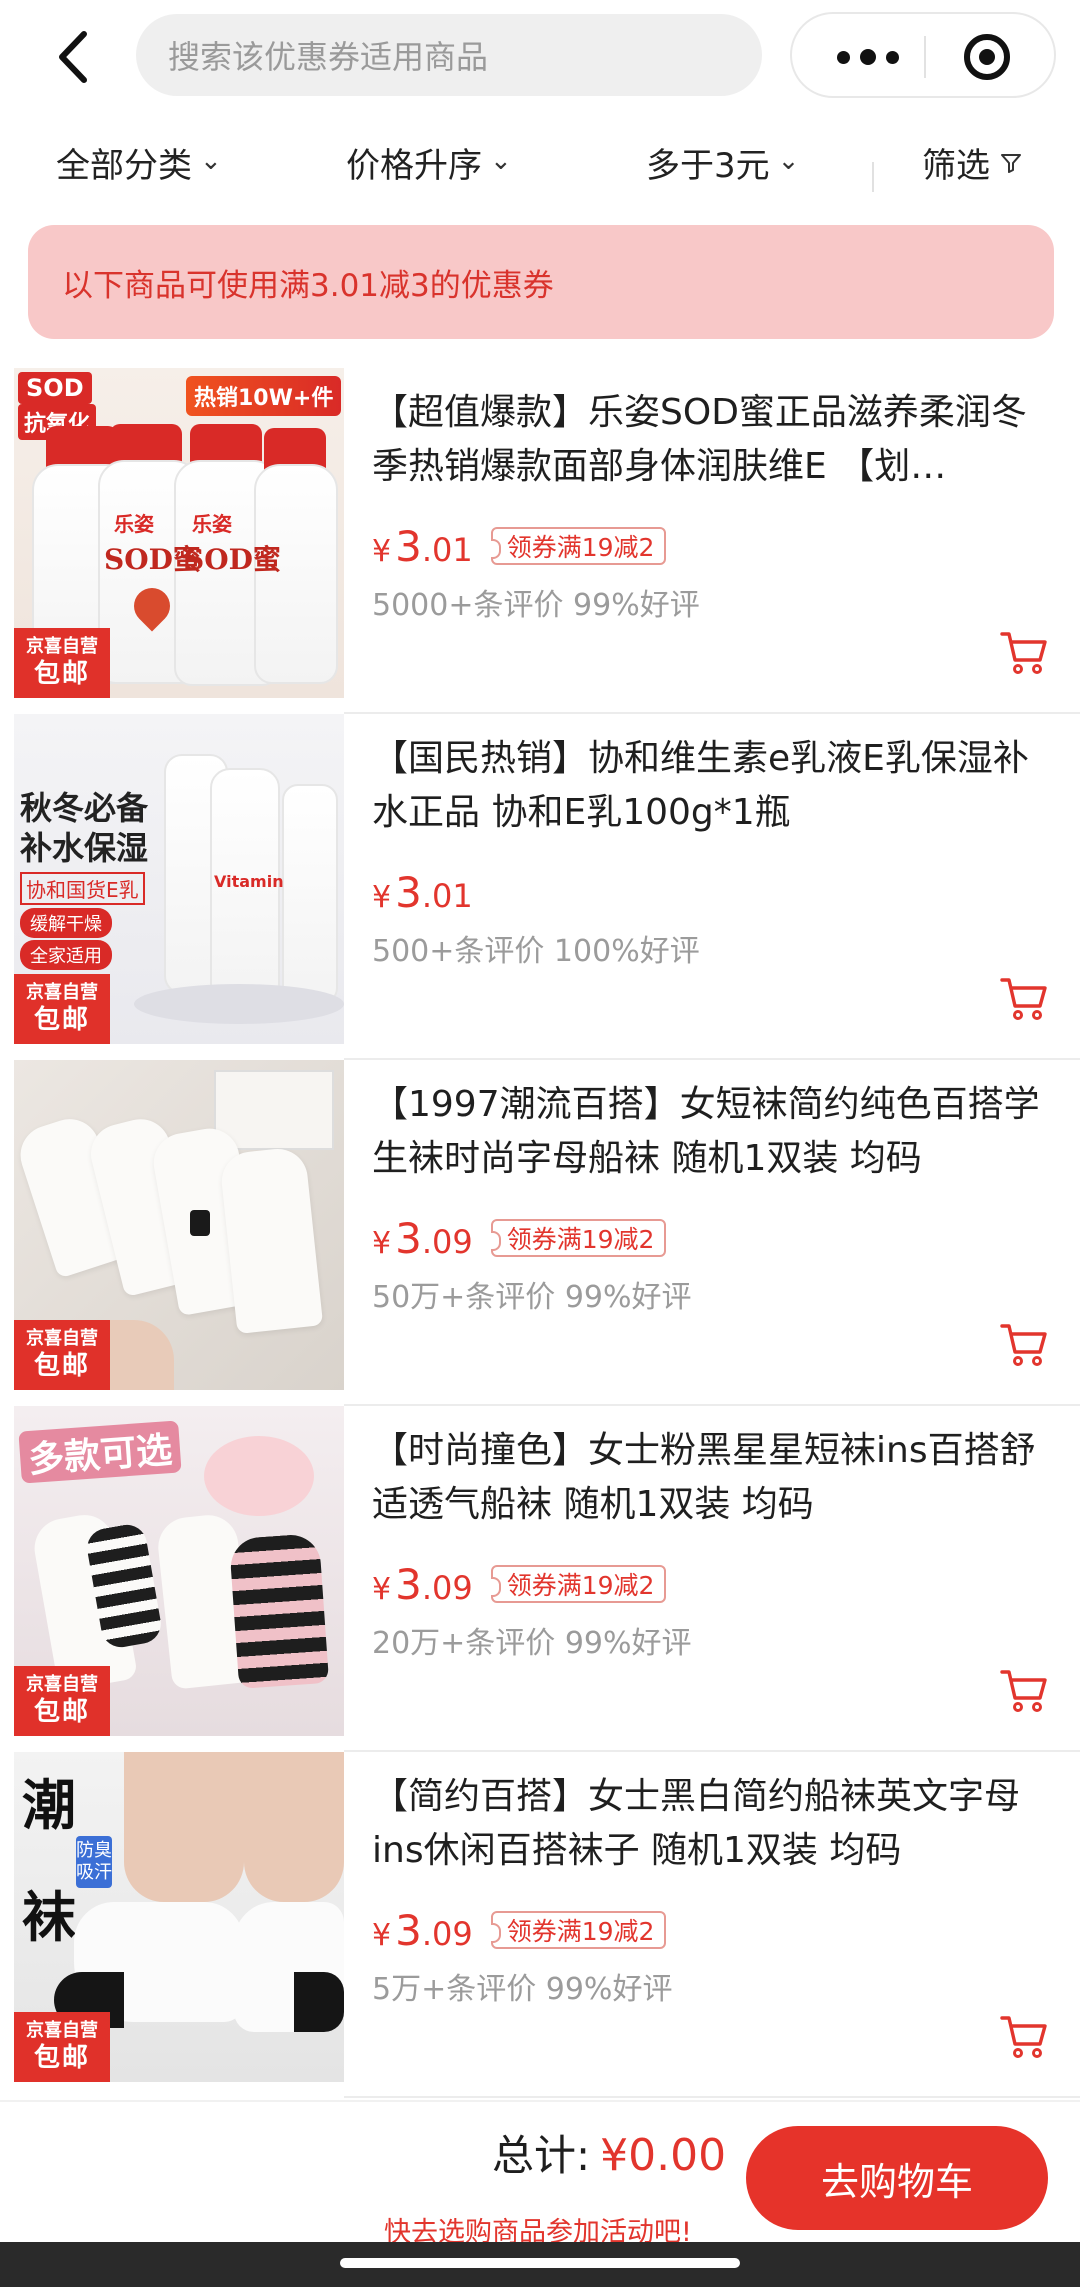 Image resolution: width=1080 pixels, height=2287 pixels. I want to click on filter-bar: 全部分类 ⌄ 价格升序 ⌄ 多于3元 ⌄ 筛选, so click(540, 162).